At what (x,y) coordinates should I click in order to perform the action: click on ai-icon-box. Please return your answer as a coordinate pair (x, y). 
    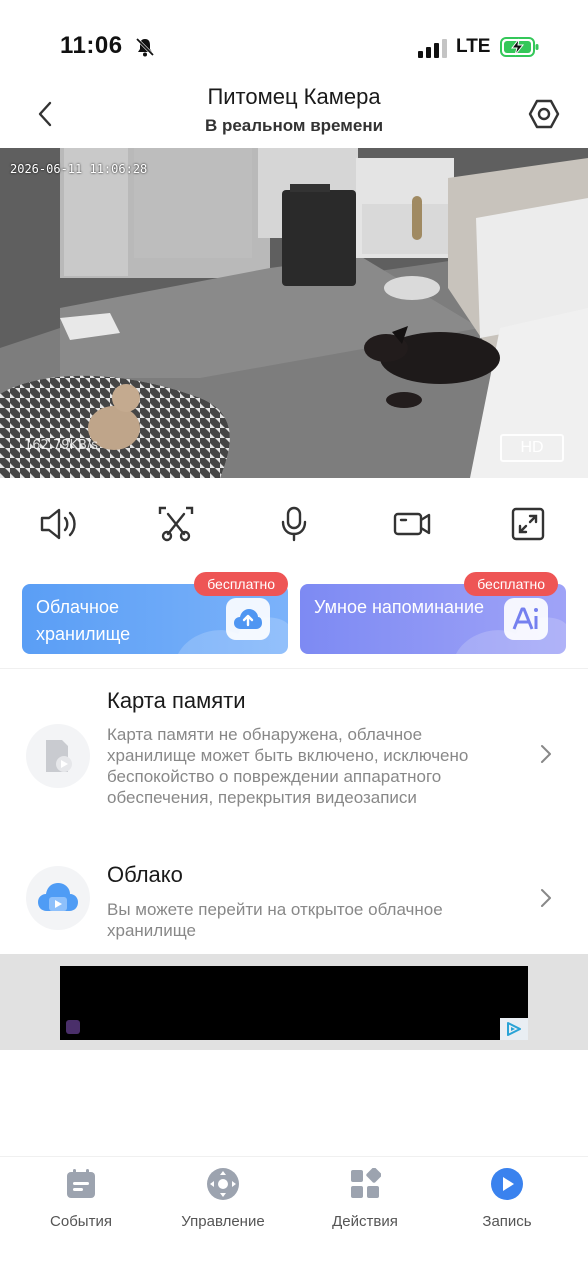
    Looking at the image, I should click on (526, 619).